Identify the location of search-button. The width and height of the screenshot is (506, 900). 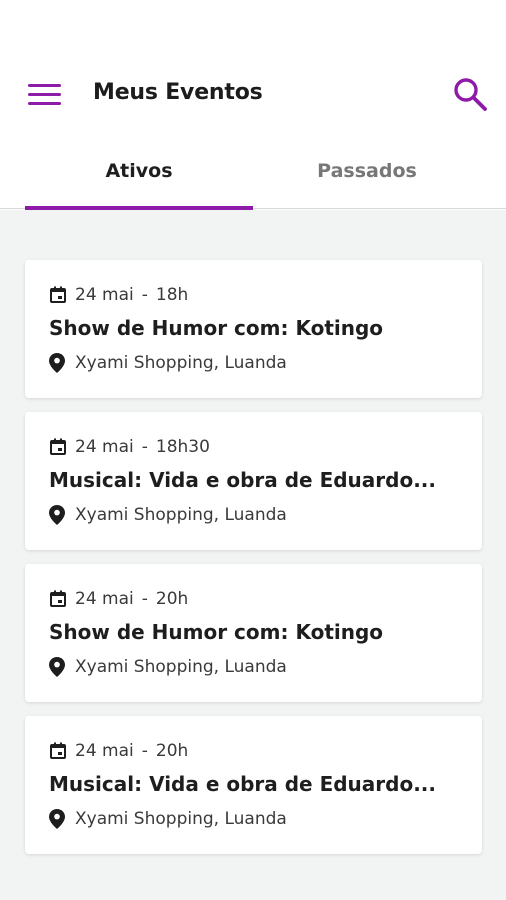
(470, 94).